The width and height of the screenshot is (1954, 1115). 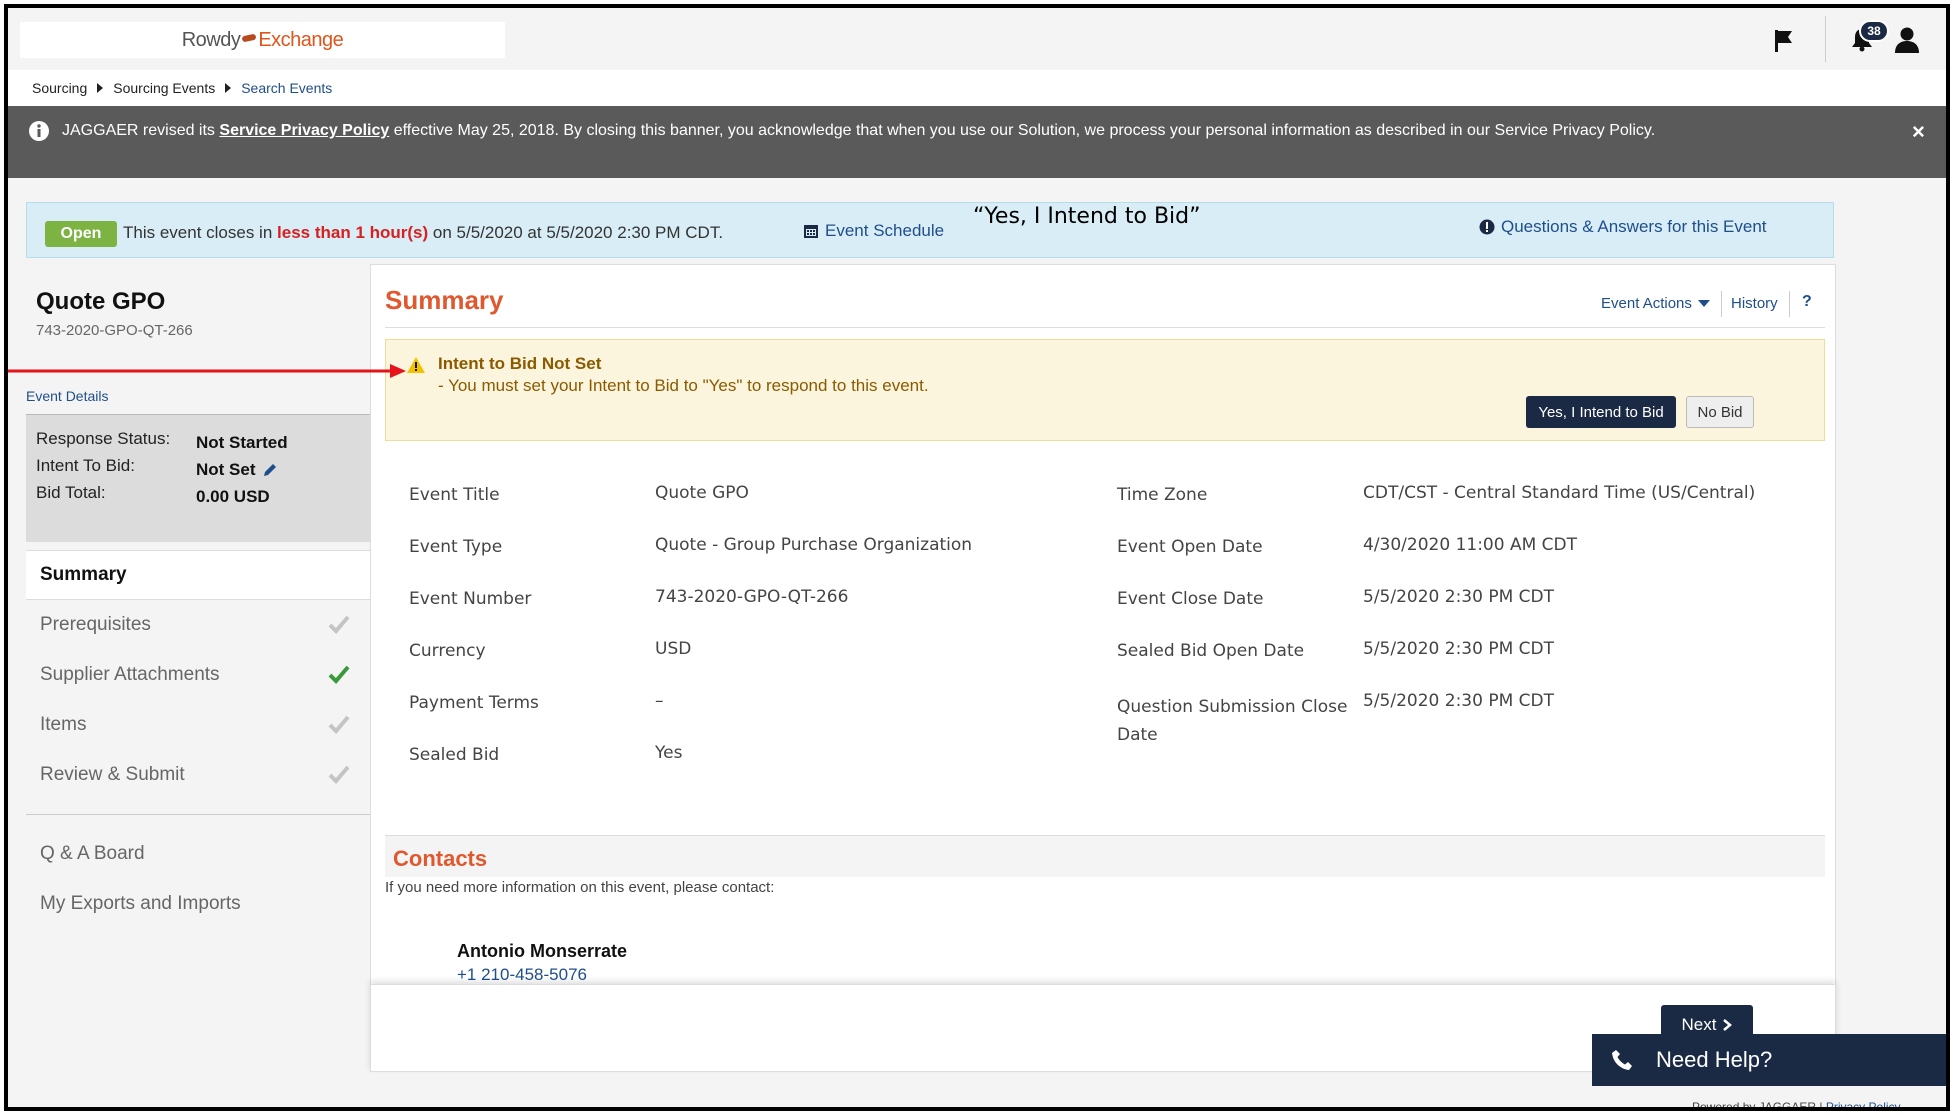 I want to click on notification-badge: 38, so click(x=1874, y=31).